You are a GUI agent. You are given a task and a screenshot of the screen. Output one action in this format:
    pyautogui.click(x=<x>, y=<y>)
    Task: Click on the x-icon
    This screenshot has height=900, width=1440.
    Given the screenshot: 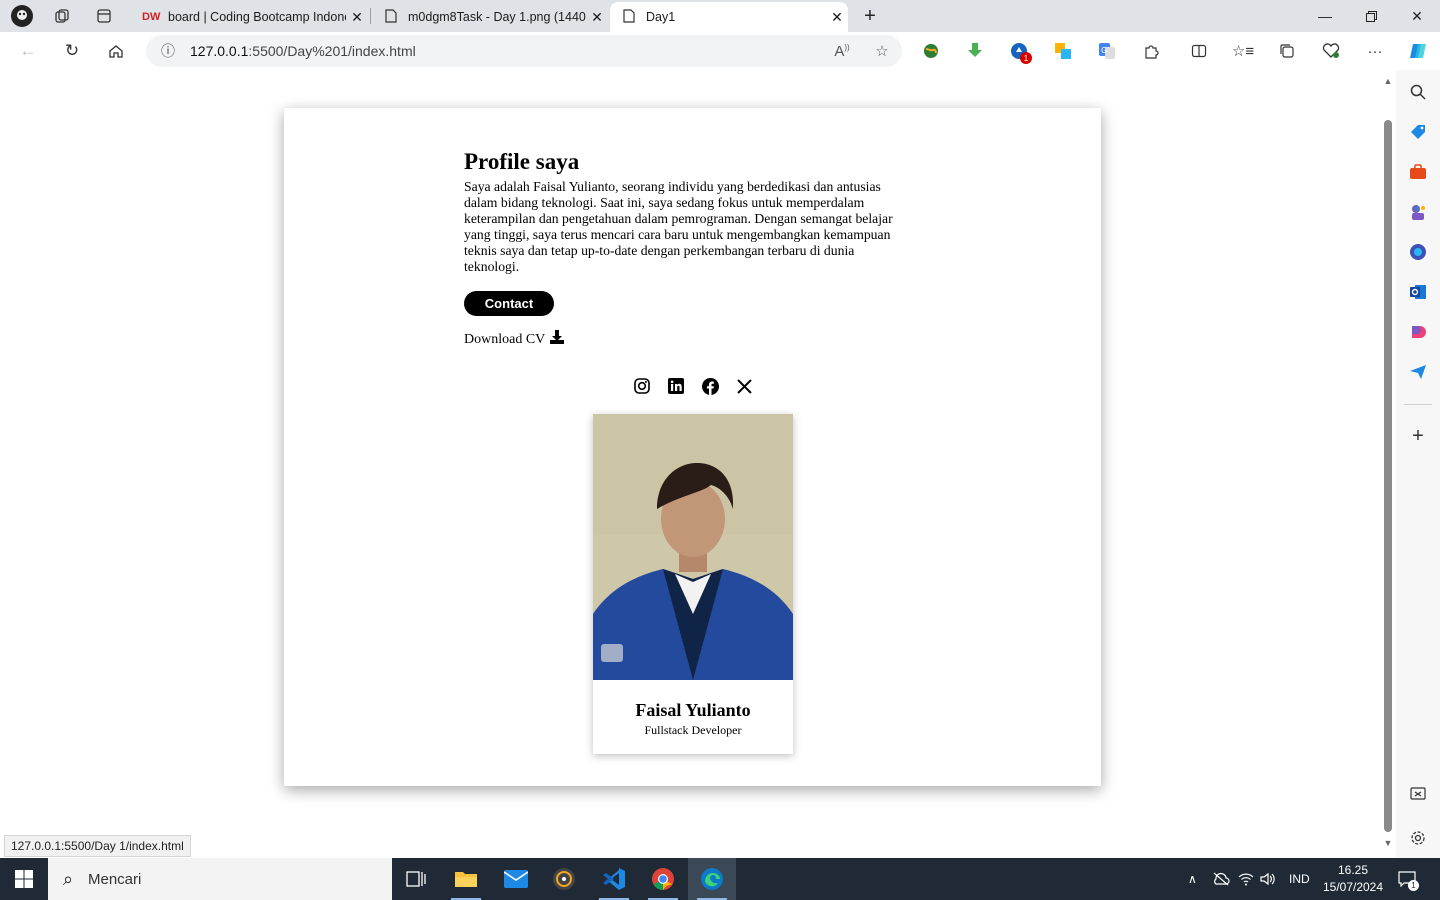 What is the action you would take?
    pyautogui.click(x=744, y=386)
    